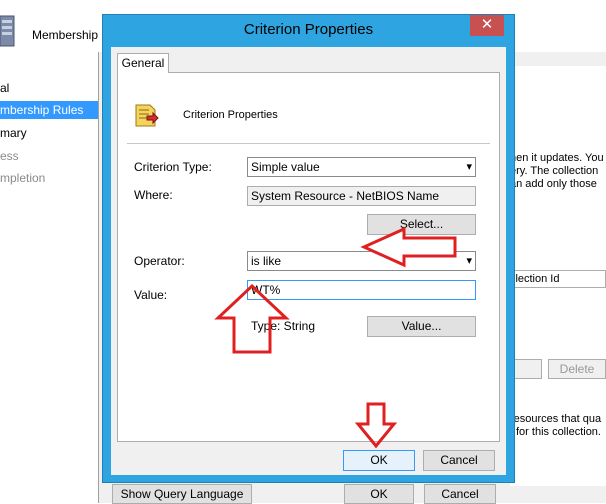 The width and height of the screenshot is (606, 504). What do you see at coordinates (285, 167) in the screenshot?
I see `criterion-type-value: Simple value` at bounding box center [285, 167].